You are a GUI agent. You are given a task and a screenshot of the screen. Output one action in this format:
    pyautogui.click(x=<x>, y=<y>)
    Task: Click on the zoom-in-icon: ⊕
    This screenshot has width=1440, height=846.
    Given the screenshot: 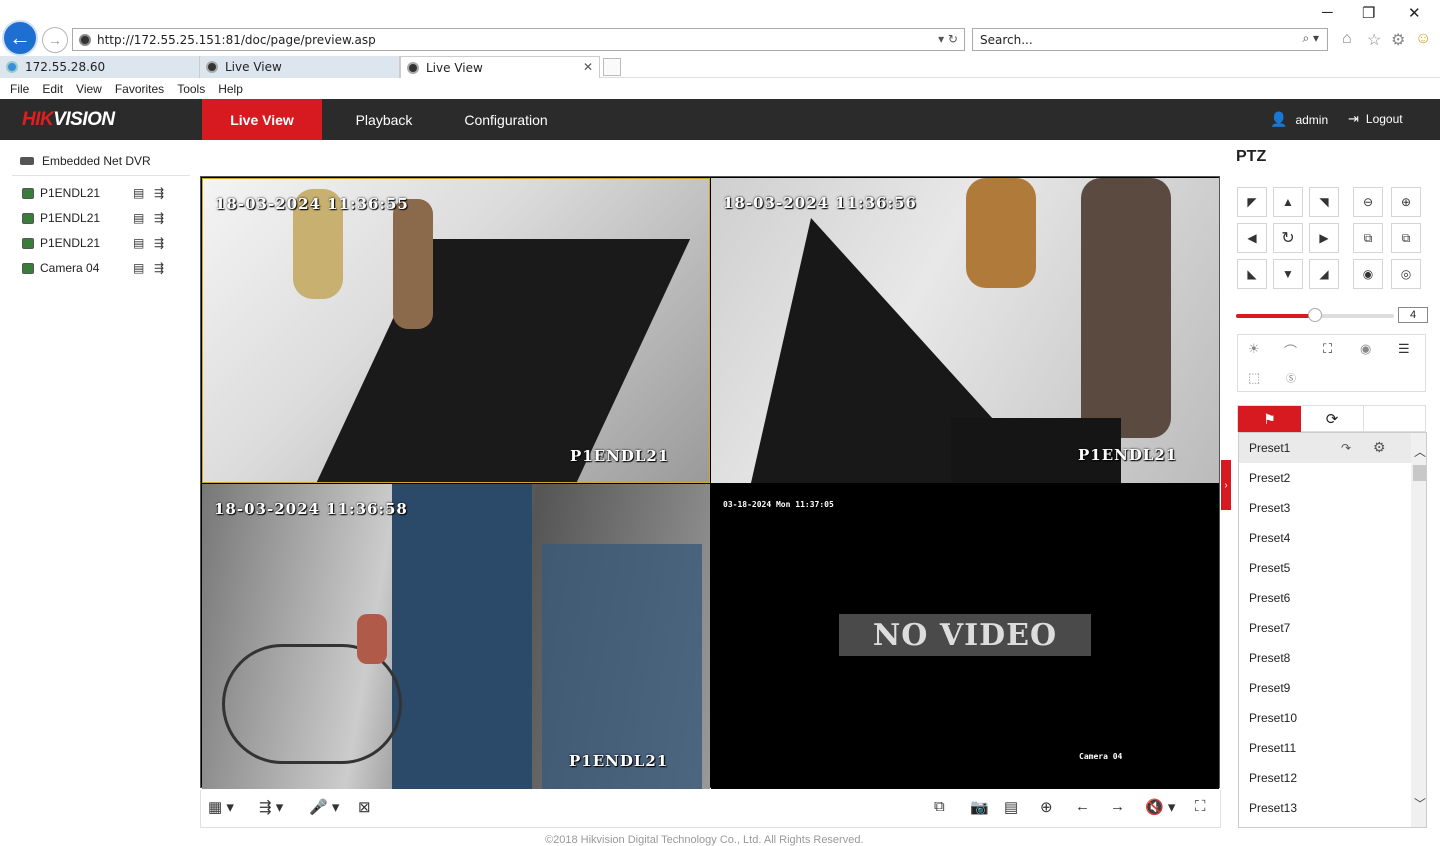 What is the action you would take?
    pyautogui.click(x=1406, y=202)
    